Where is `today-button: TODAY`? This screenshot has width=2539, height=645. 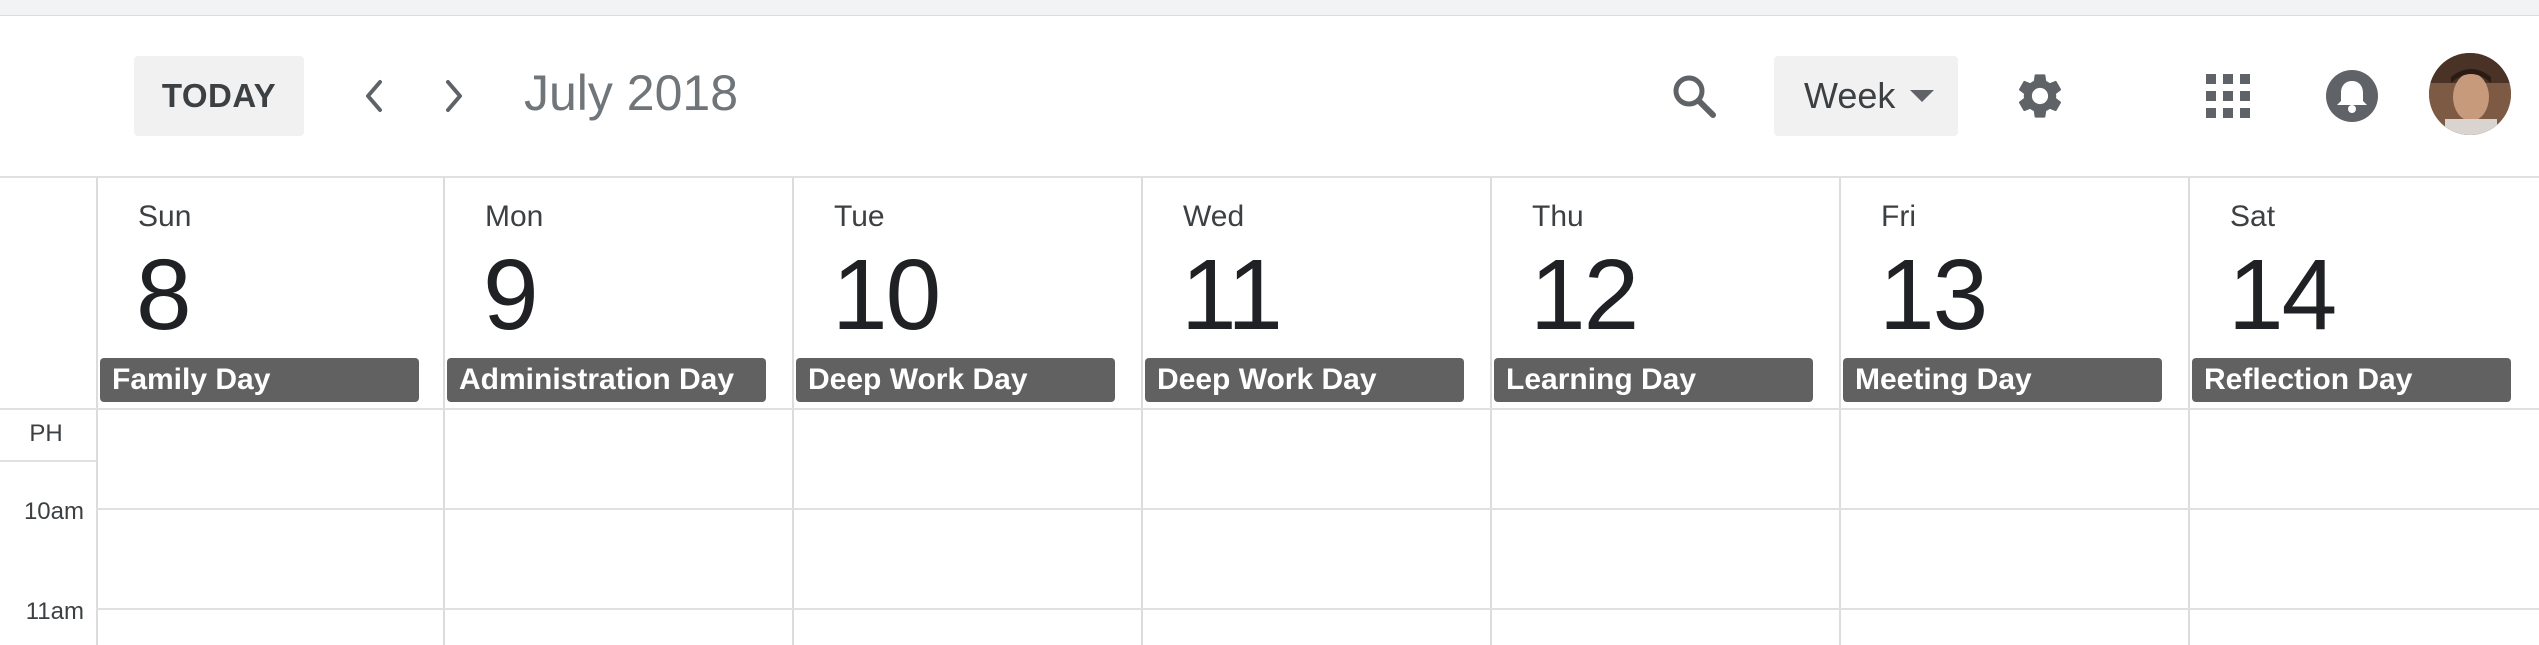
today-button: TODAY is located at coordinates (219, 96).